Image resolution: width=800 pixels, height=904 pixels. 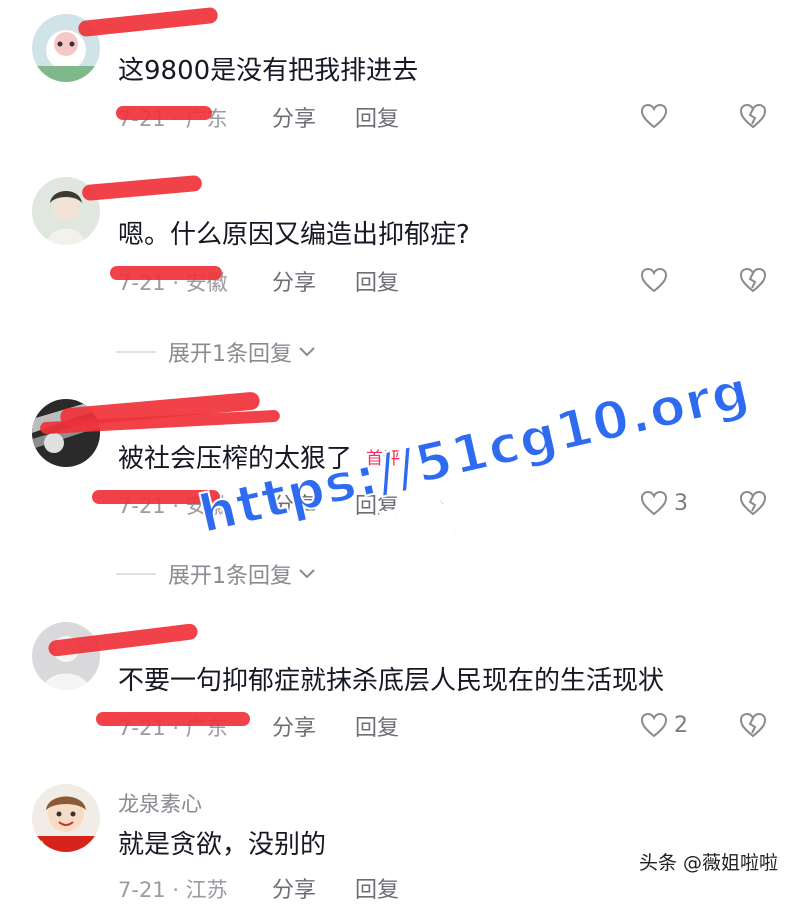 What do you see at coordinates (222, 845) in the screenshot?
I see `comment-text: 就是贪欲，没别的` at bounding box center [222, 845].